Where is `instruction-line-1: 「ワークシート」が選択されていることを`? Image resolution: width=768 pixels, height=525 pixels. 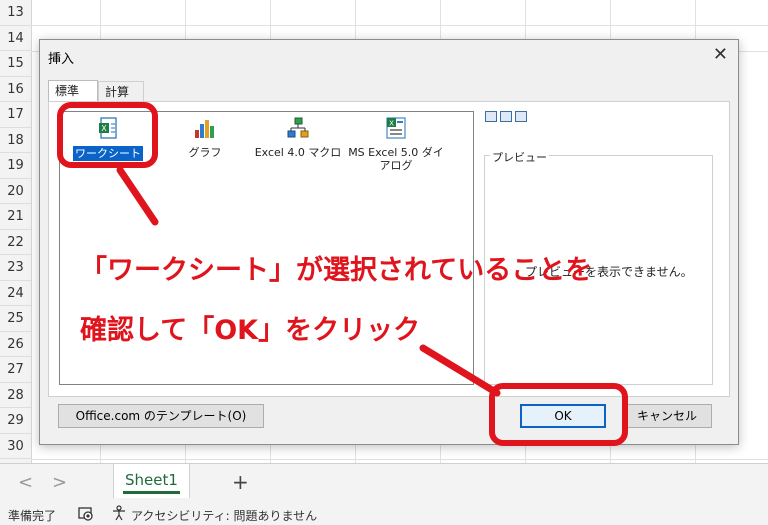
instruction-line-1: 「ワークシート」が選択されていることを is located at coordinates (336, 270).